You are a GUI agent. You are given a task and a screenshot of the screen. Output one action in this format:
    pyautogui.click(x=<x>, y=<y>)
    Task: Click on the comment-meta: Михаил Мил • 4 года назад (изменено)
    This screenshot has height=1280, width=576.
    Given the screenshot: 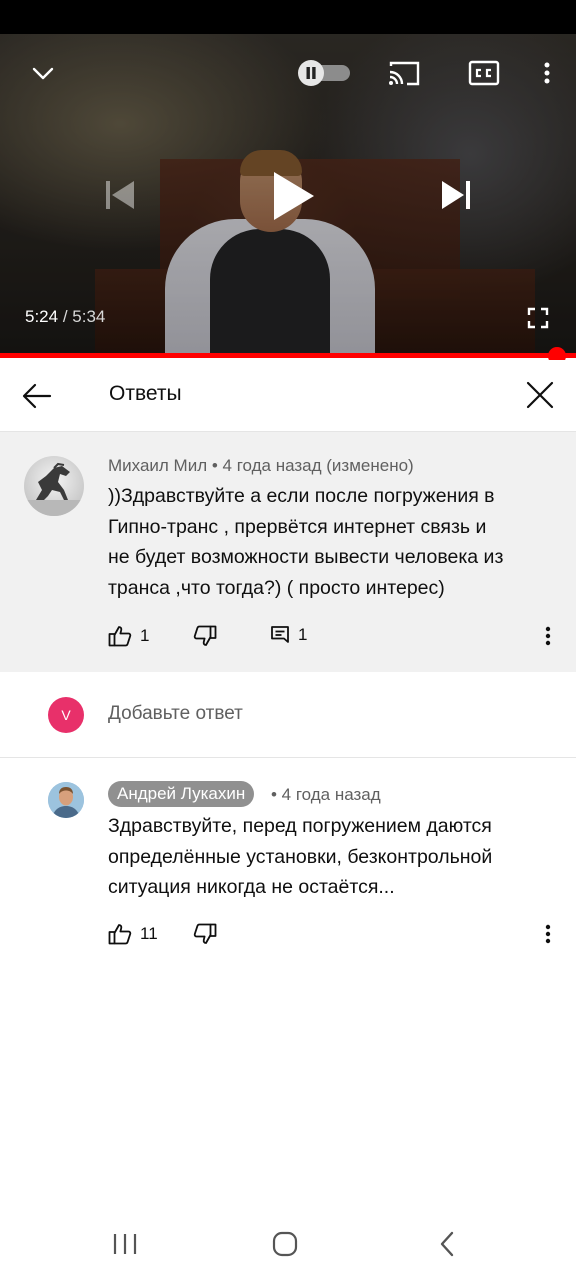 What is the action you would take?
    pyautogui.click(x=261, y=466)
    